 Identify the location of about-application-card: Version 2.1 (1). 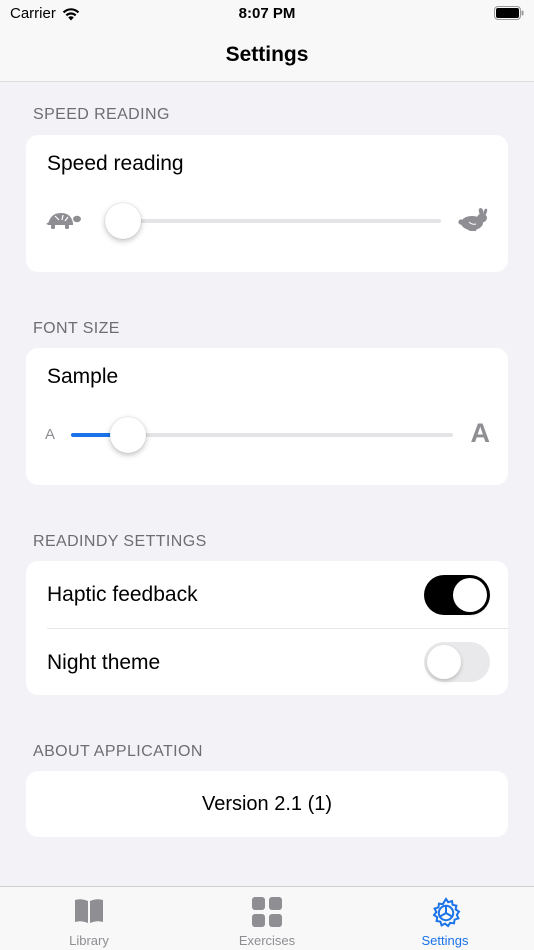
(267, 804).